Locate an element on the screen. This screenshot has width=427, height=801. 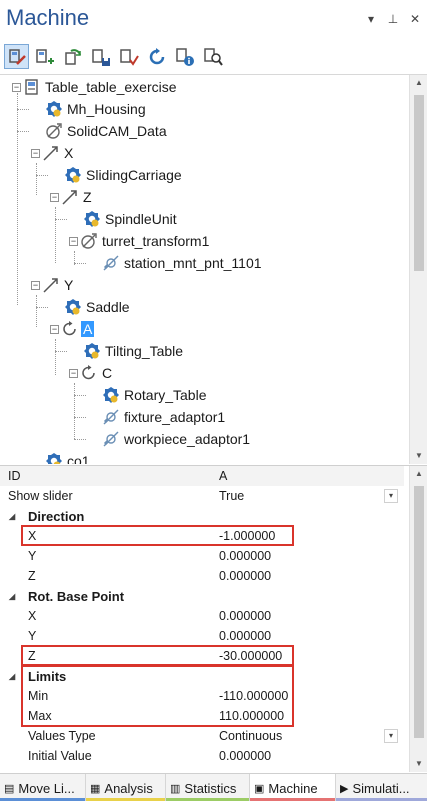
category-direction: ◢ Direction is located at coordinates (202, 516).